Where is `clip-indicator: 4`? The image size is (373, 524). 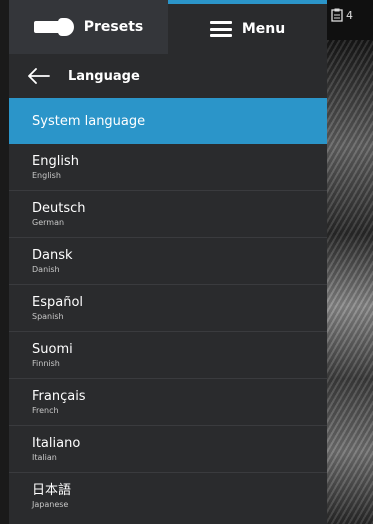 clip-indicator: 4 is located at coordinates (342, 15).